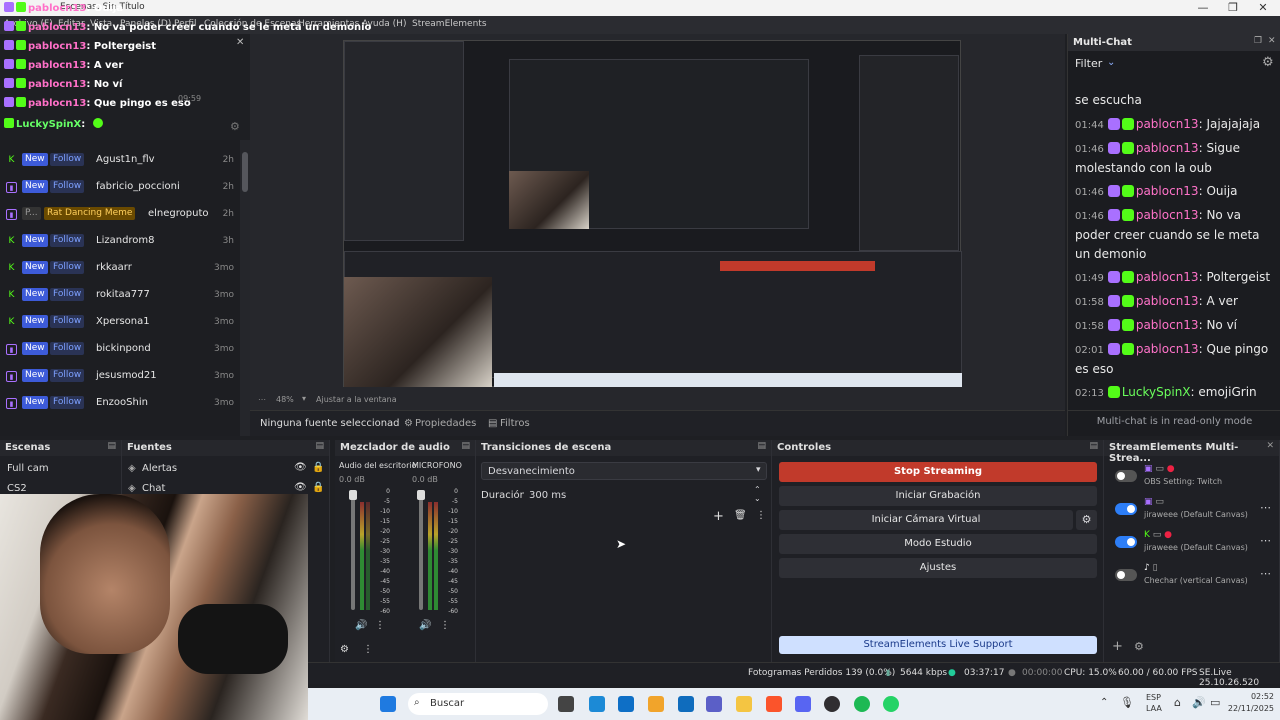 The image size is (1280, 720). Describe the element at coordinates (744, 704) in the screenshot. I see `folder-icon` at that location.